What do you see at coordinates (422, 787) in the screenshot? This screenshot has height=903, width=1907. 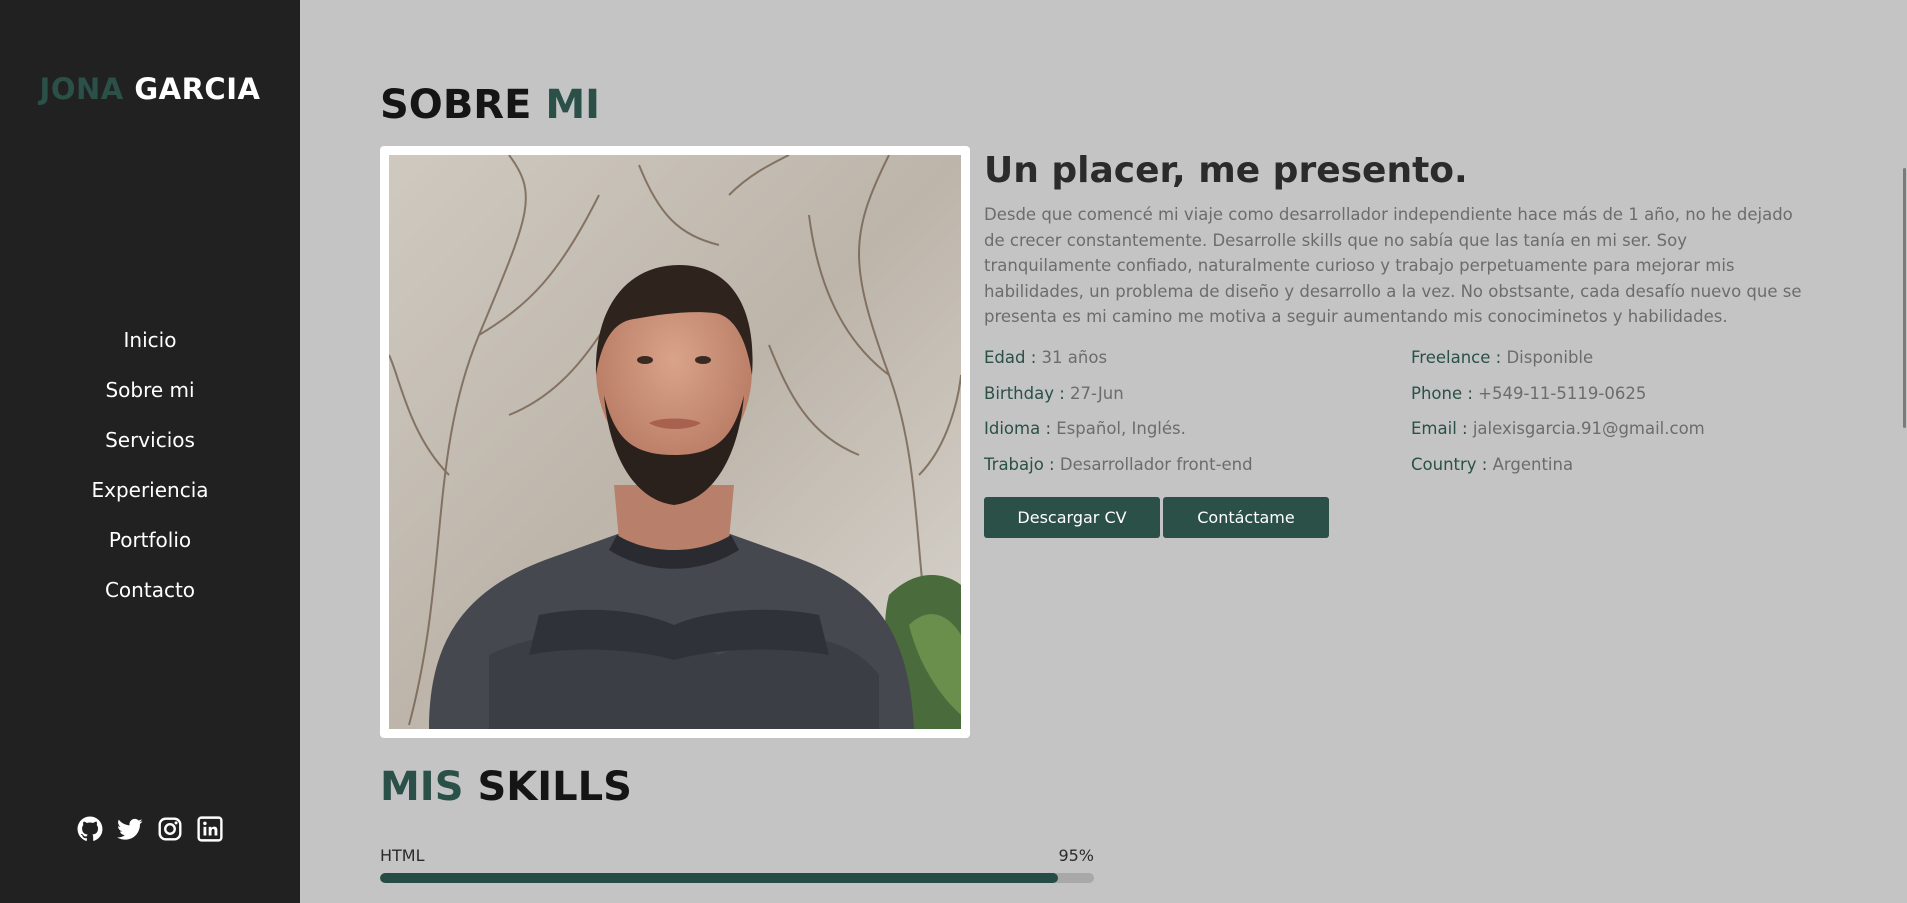 I see `skills-title-accent: MIS` at bounding box center [422, 787].